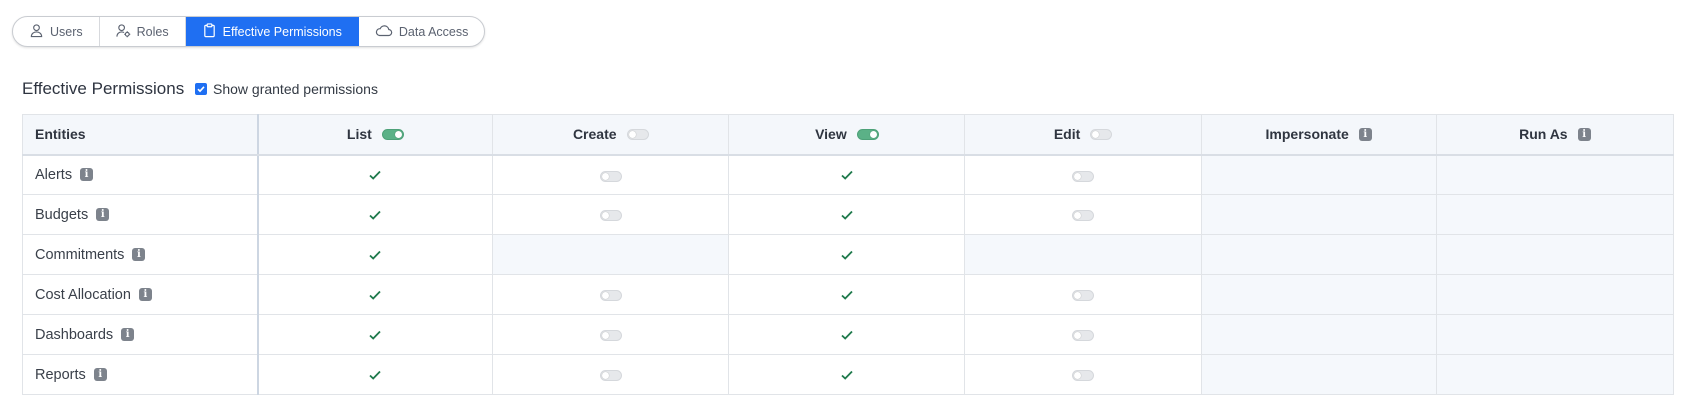 This screenshot has width=1690, height=405. I want to click on header-create: Create, so click(611, 135).